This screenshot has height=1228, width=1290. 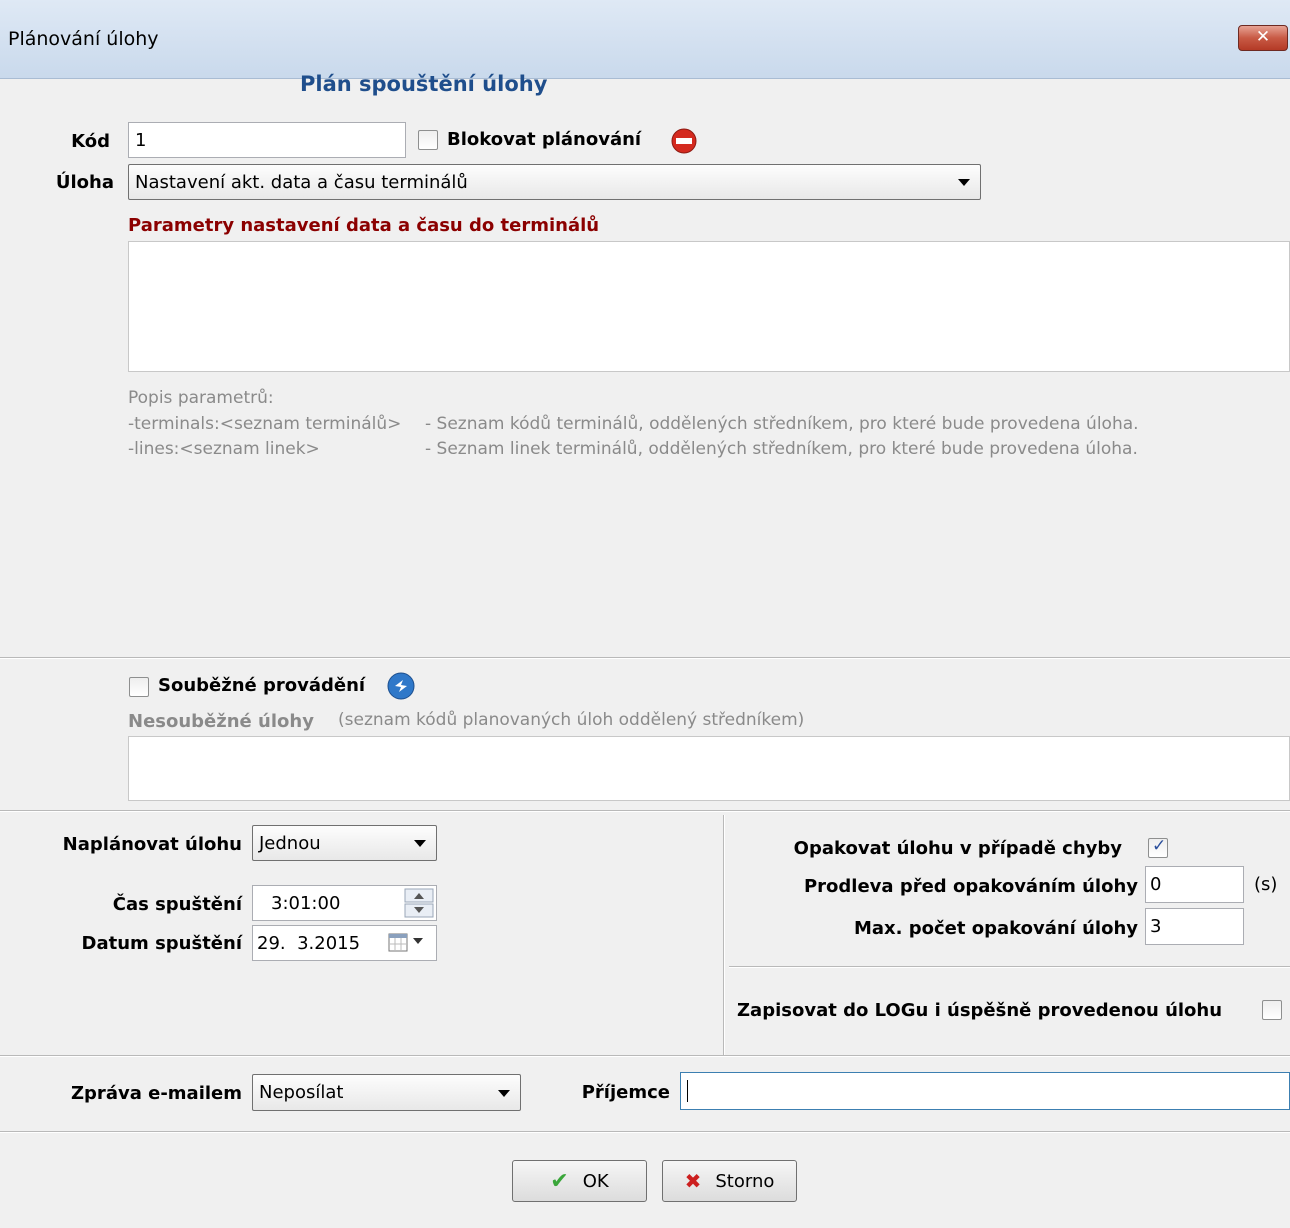 I want to click on nonconcurrent-textarea, so click(x=709, y=768).